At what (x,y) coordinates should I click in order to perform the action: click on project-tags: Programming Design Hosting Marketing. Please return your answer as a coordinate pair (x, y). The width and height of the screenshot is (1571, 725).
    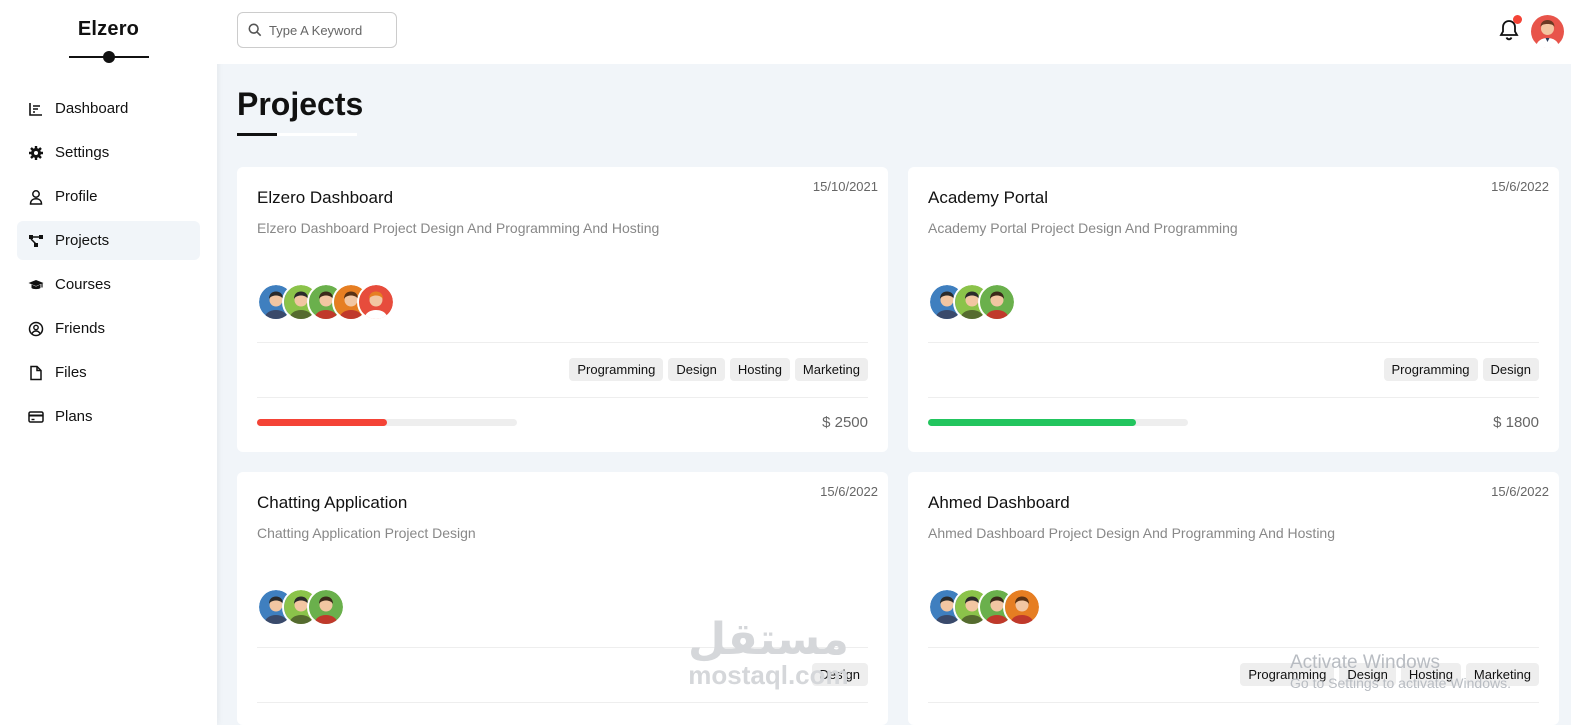
    Looking at the image, I should click on (716, 369).